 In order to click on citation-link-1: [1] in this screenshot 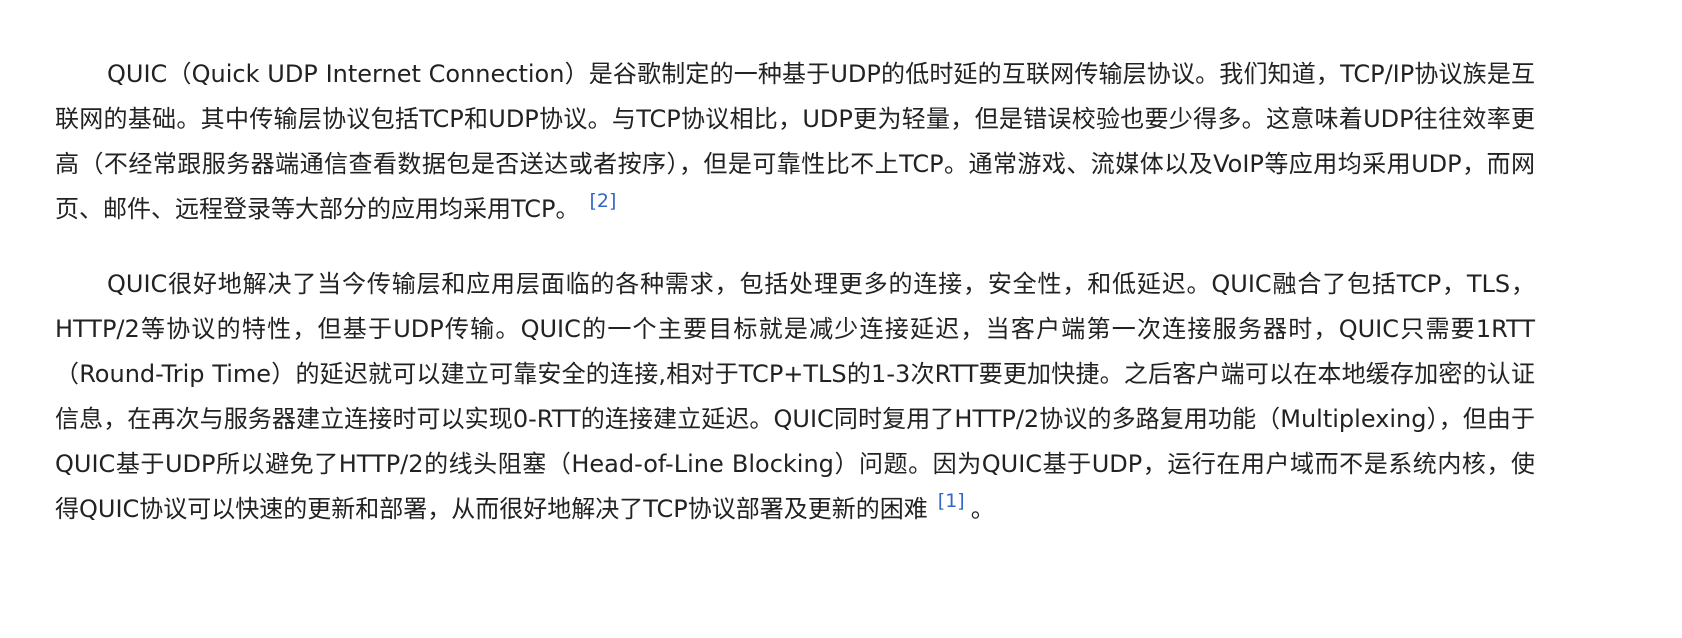, I will do `click(951, 501)`.